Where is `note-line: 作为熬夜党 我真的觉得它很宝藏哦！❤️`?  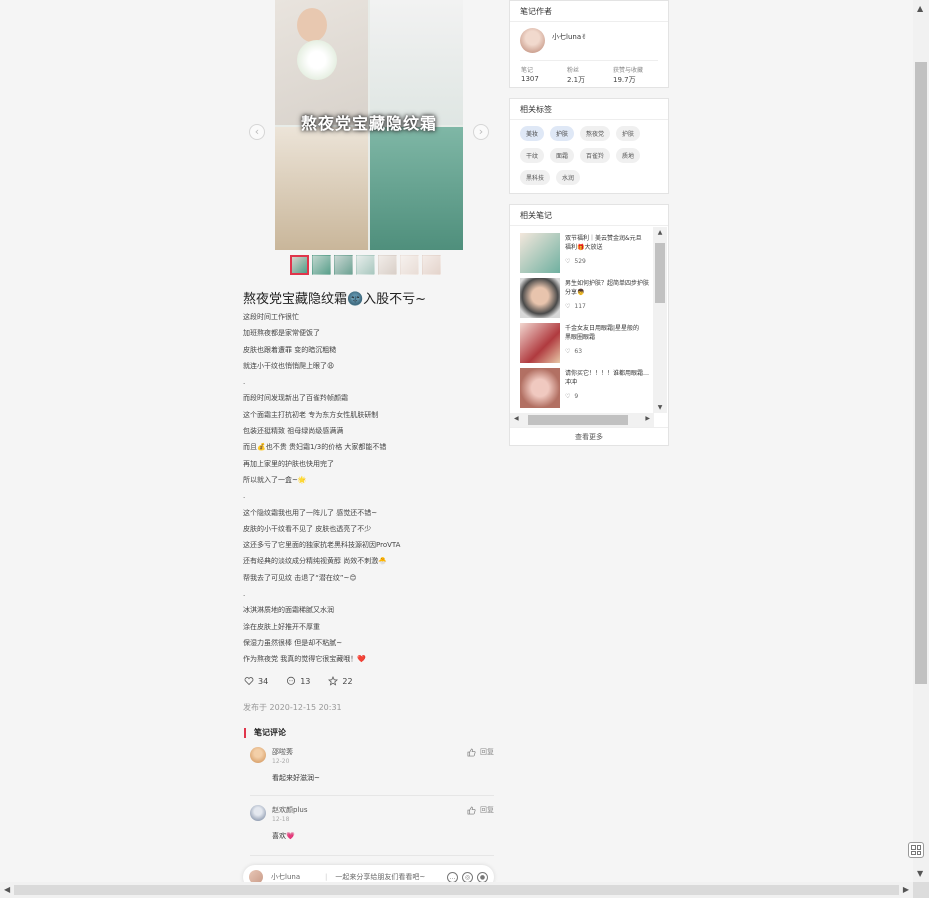
note-line: 作为熬夜党 我真的觉得它很宝藏哦！❤️ is located at coordinates (304, 659).